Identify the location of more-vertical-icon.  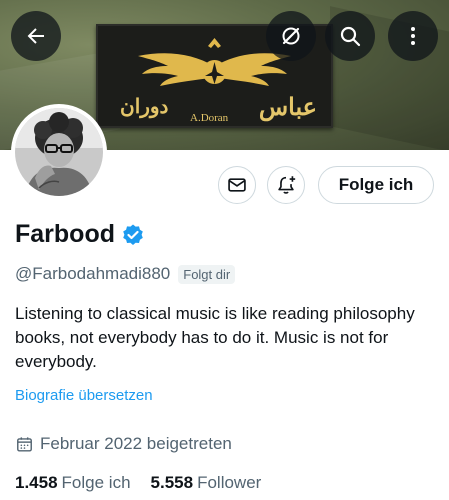
(413, 36).